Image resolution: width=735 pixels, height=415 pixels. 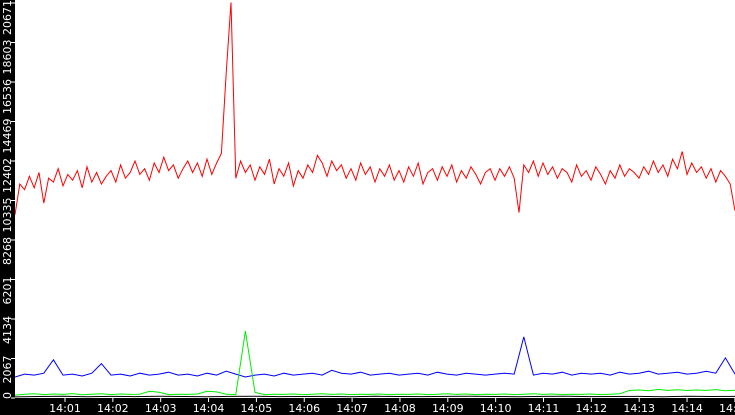 What do you see at coordinates (352, 408) in the screenshot?
I see `x-tick-label: 14:07` at bounding box center [352, 408].